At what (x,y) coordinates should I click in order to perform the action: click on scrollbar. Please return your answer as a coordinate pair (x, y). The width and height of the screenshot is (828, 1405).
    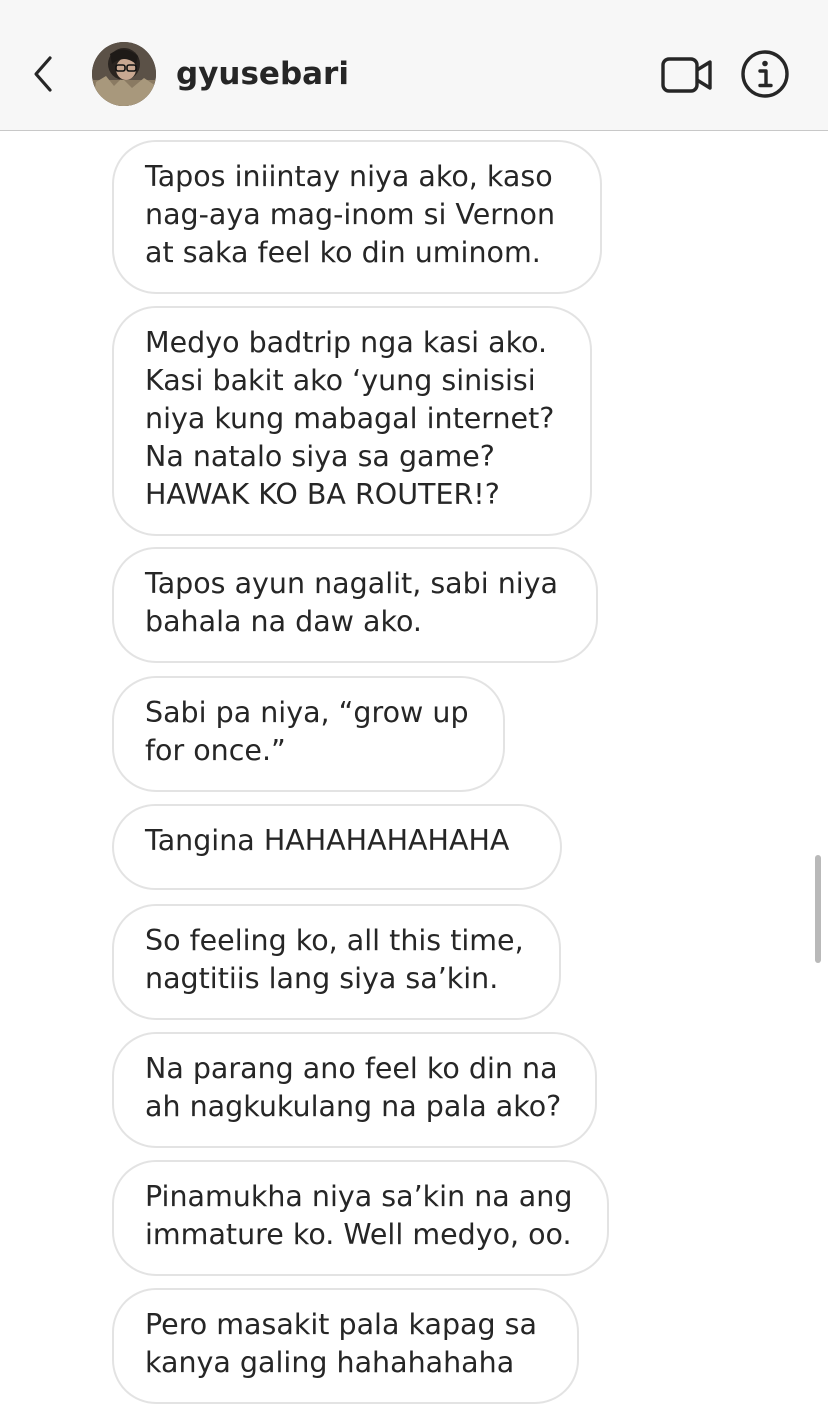
    Looking at the image, I should click on (818, 909).